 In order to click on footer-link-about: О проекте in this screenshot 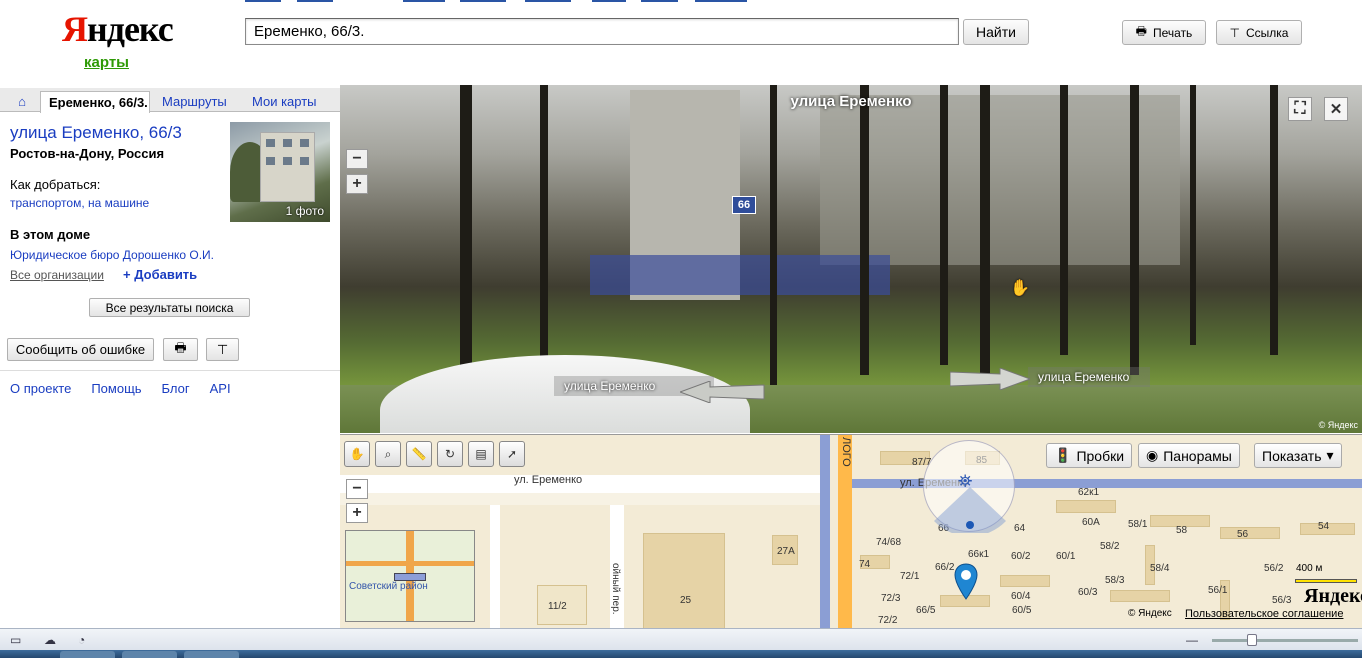, I will do `click(40, 388)`.